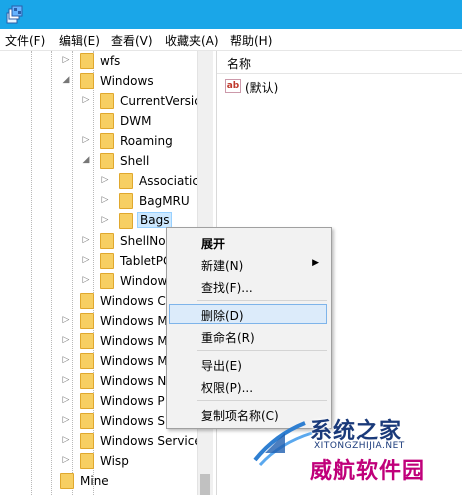 The image size is (462, 495). What do you see at coordinates (132, 40) in the screenshot?
I see `menu-view: 查看(V)` at bounding box center [132, 40].